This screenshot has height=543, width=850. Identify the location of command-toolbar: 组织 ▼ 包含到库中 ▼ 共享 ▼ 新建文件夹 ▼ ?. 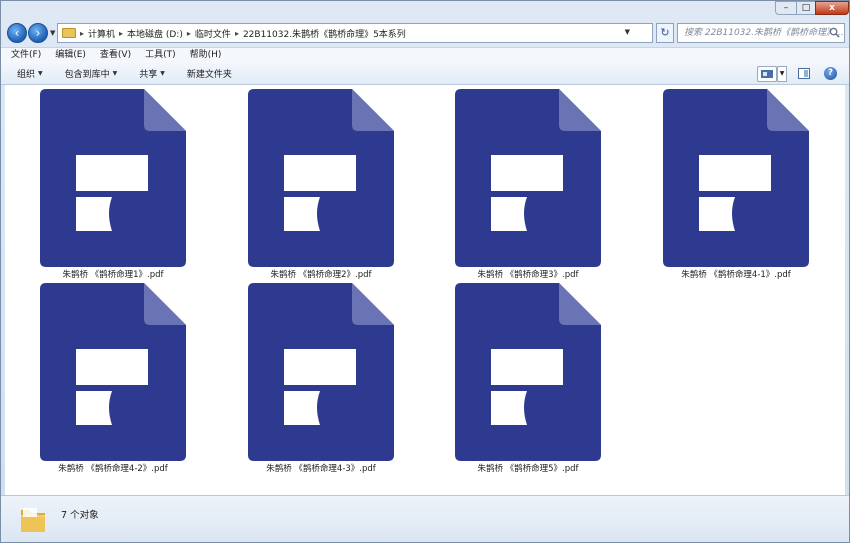
(425, 74).